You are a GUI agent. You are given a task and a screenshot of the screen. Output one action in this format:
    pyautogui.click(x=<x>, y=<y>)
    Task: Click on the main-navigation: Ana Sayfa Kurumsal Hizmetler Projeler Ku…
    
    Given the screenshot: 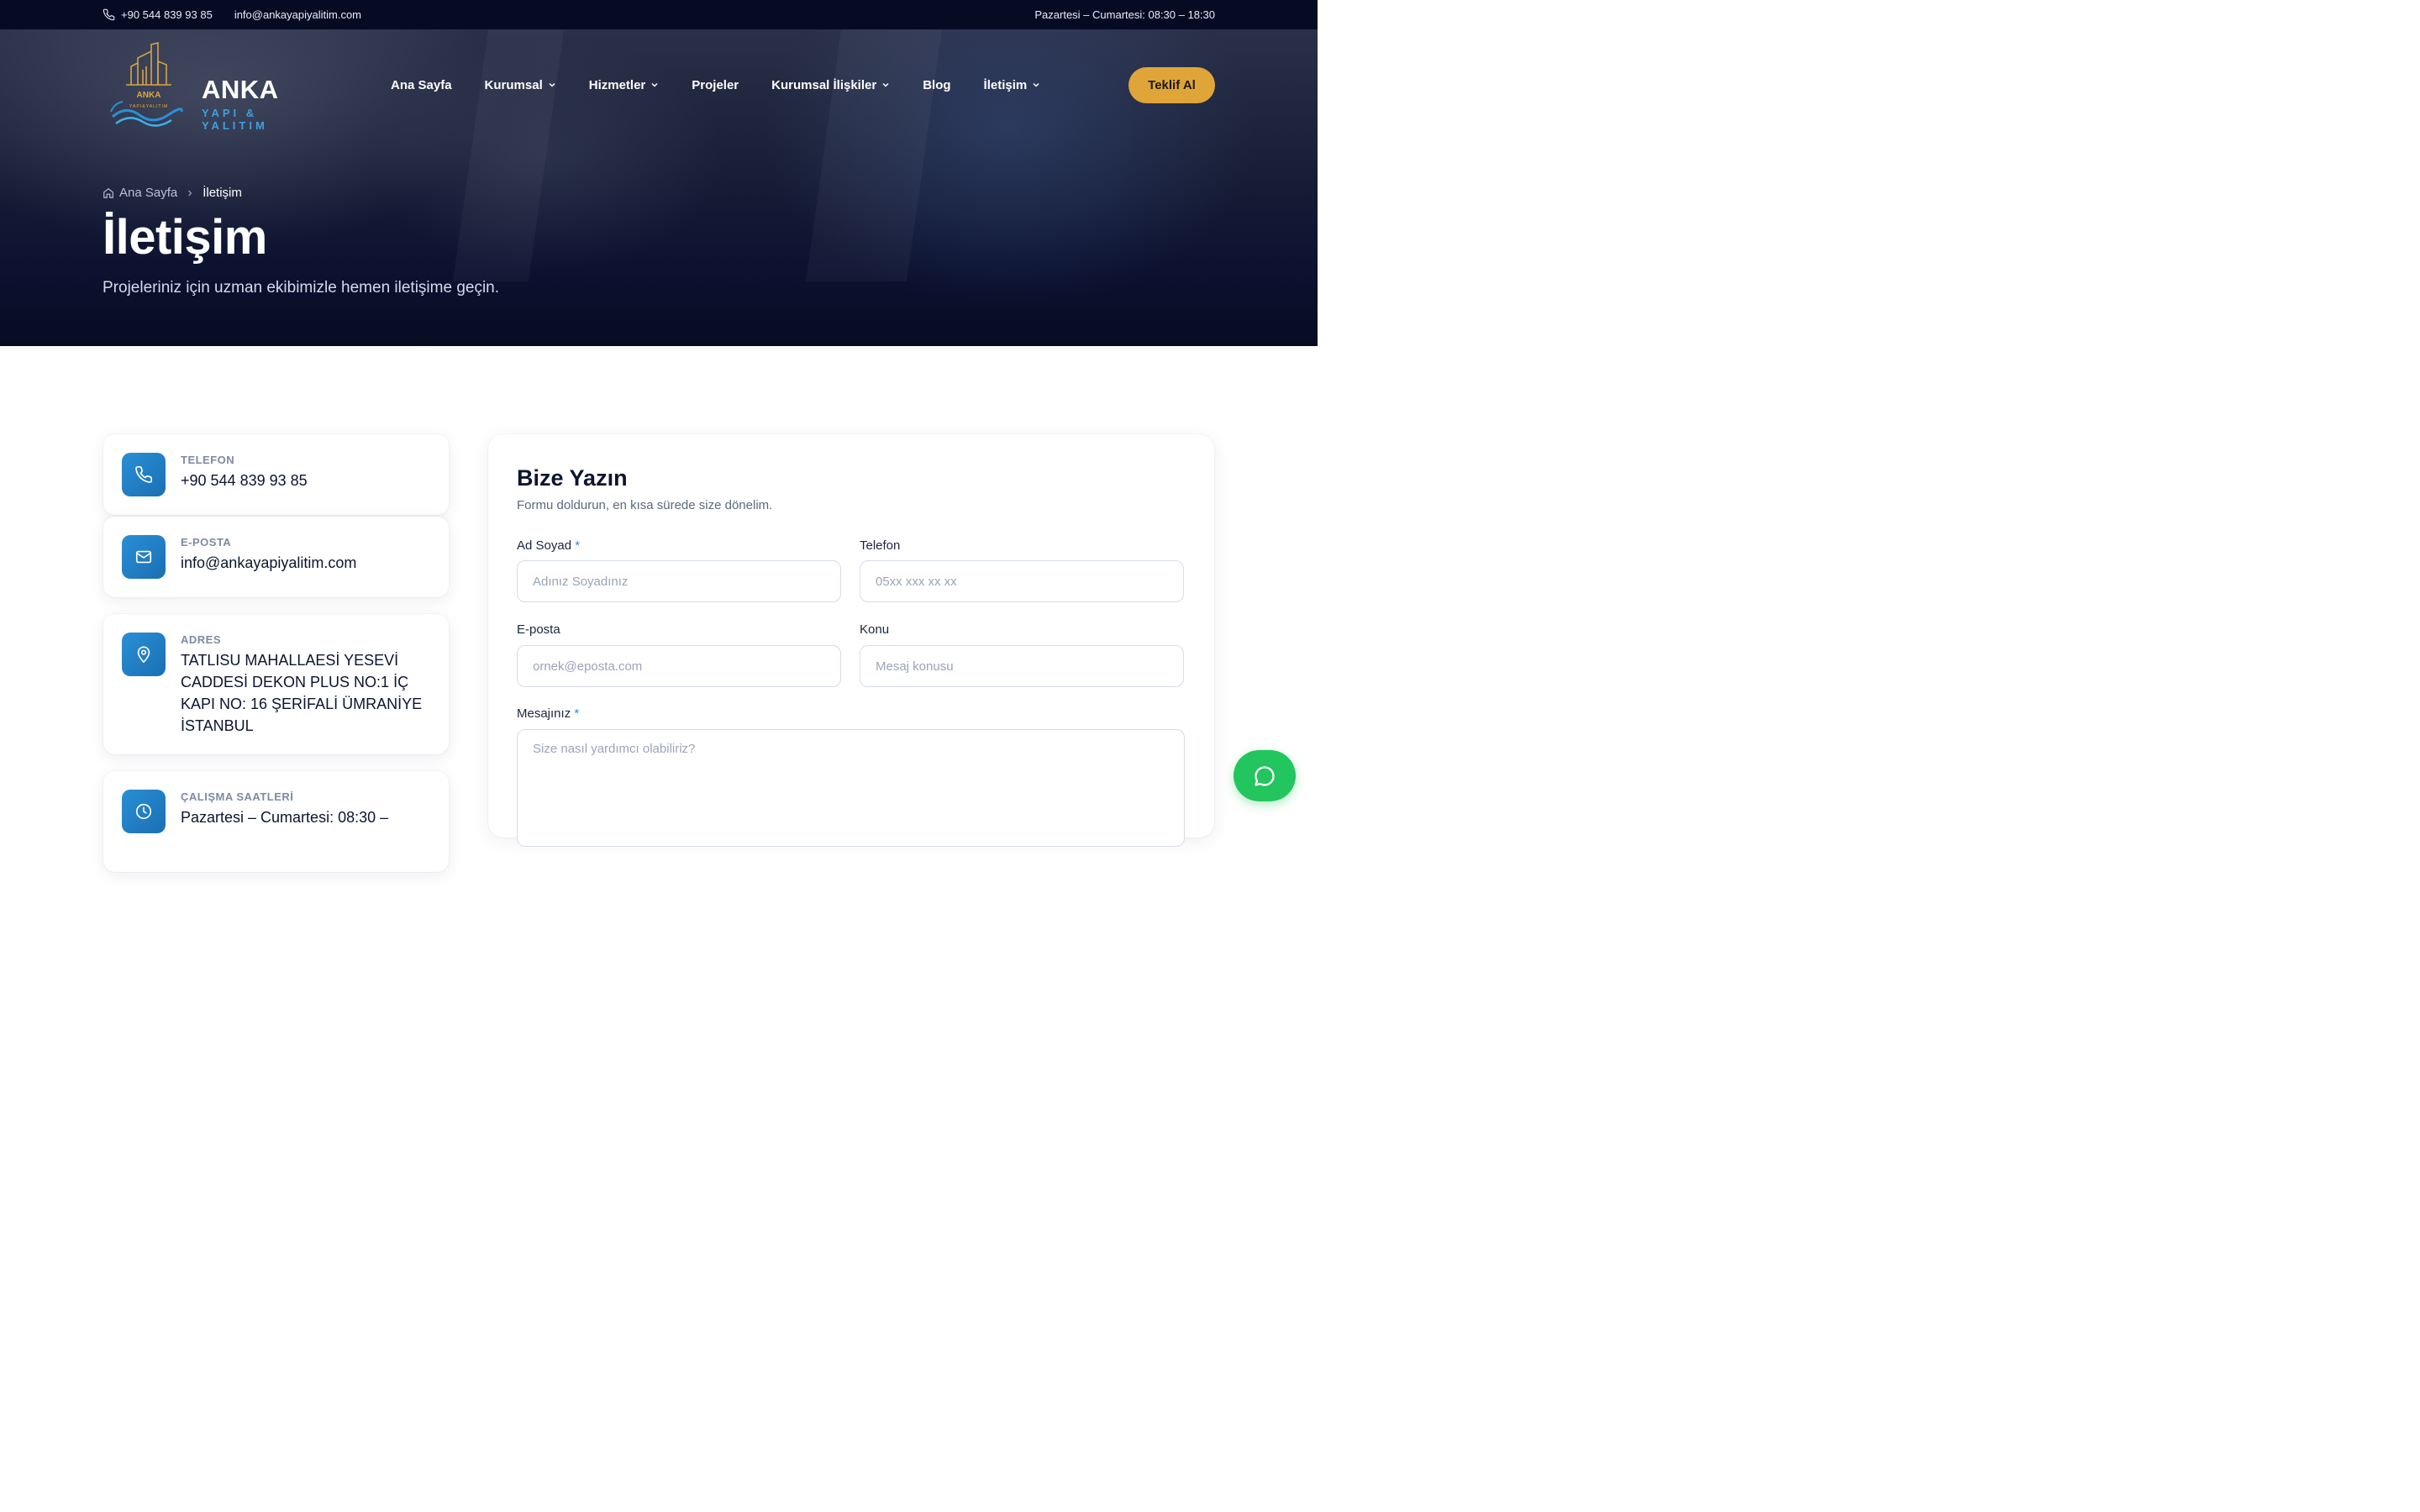 What is the action you would take?
    pyautogui.click(x=732, y=85)
    